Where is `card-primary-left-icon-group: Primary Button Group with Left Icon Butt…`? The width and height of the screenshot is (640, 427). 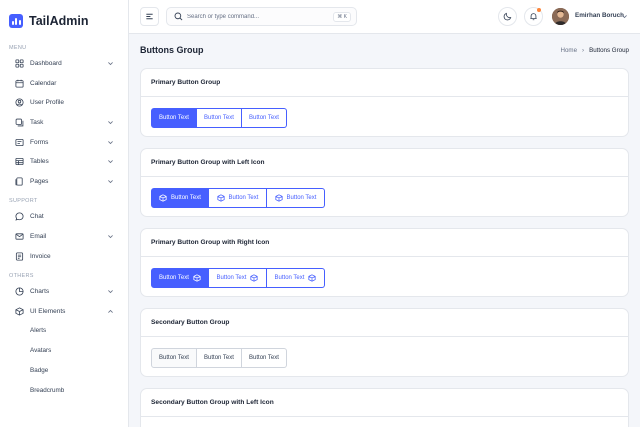 card-primary-left-icon-group: Primary Button Group with Left Icon Butt… is located at coordinates (384, 182).